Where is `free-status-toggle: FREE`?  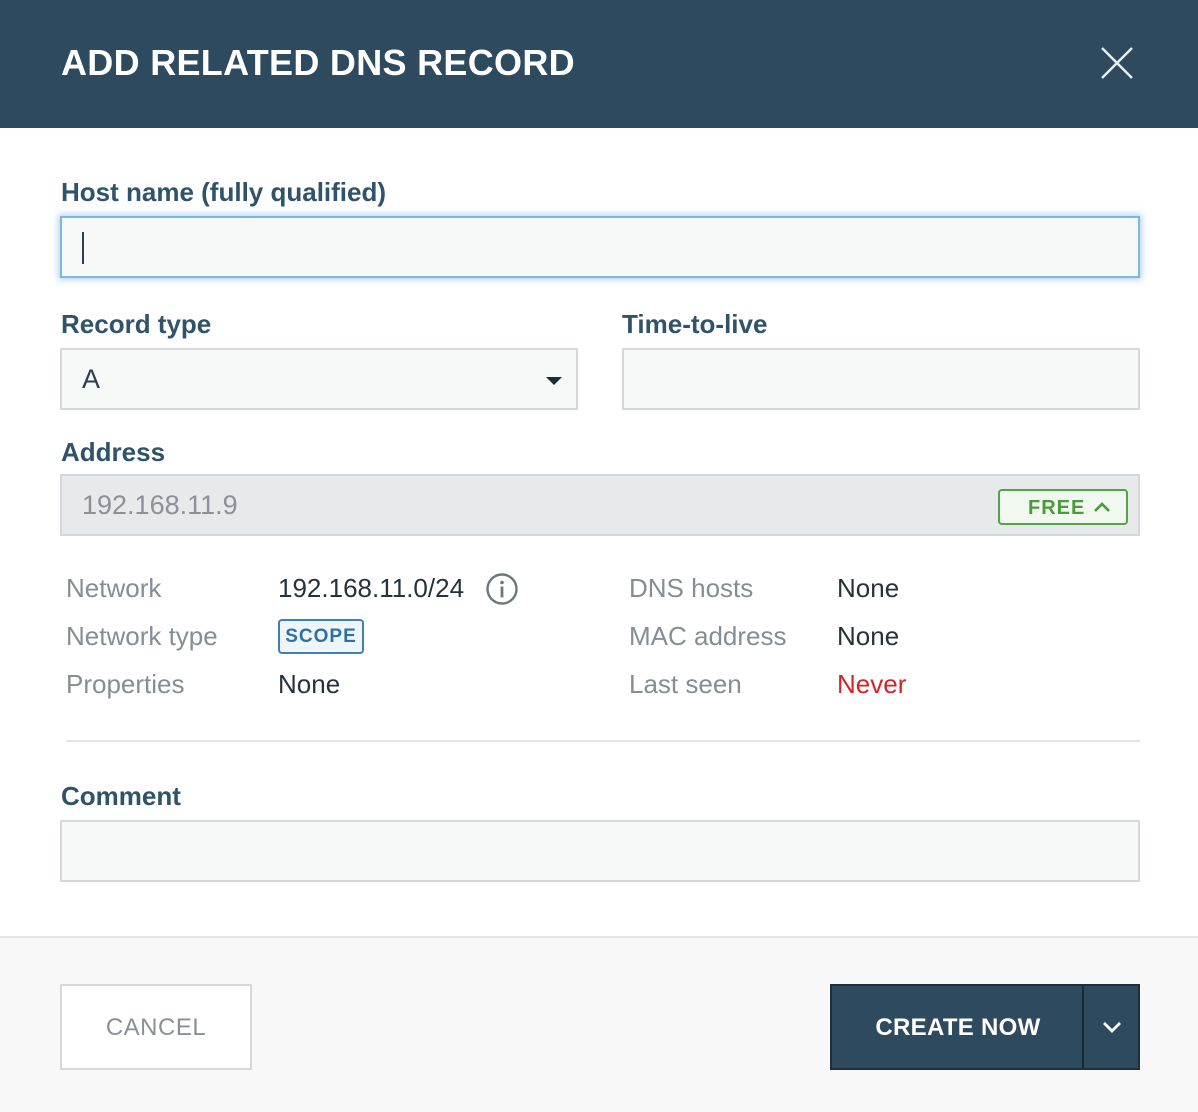 free-status-toggle: FREE is located at coordinates (1063, 507).